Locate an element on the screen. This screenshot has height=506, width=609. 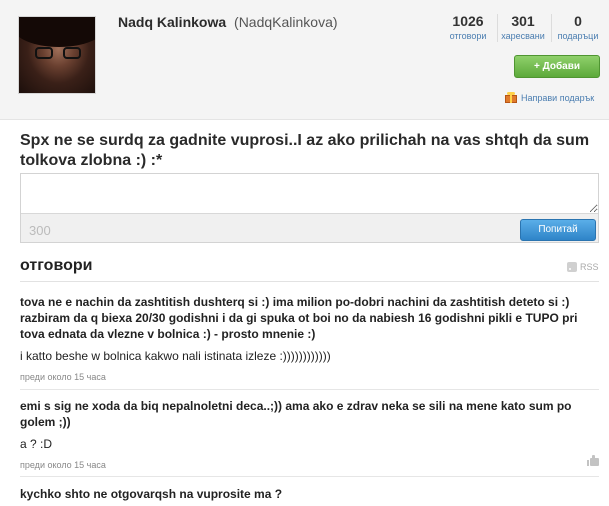
avatar is located at coordinates (57, 55).